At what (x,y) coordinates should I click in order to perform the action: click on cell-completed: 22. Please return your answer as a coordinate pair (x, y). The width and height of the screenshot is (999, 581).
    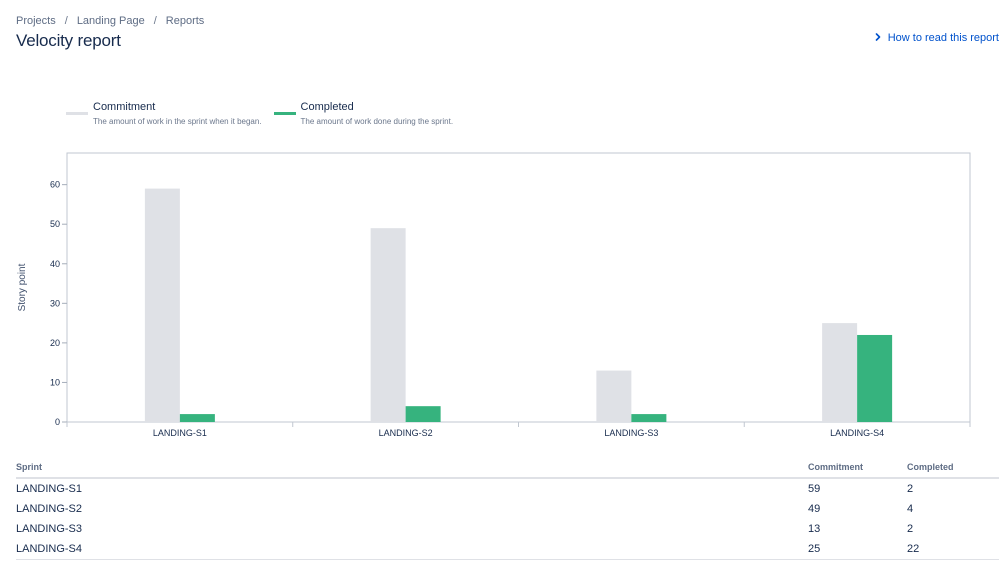
    Looking at the image, I should click on (953, 549).